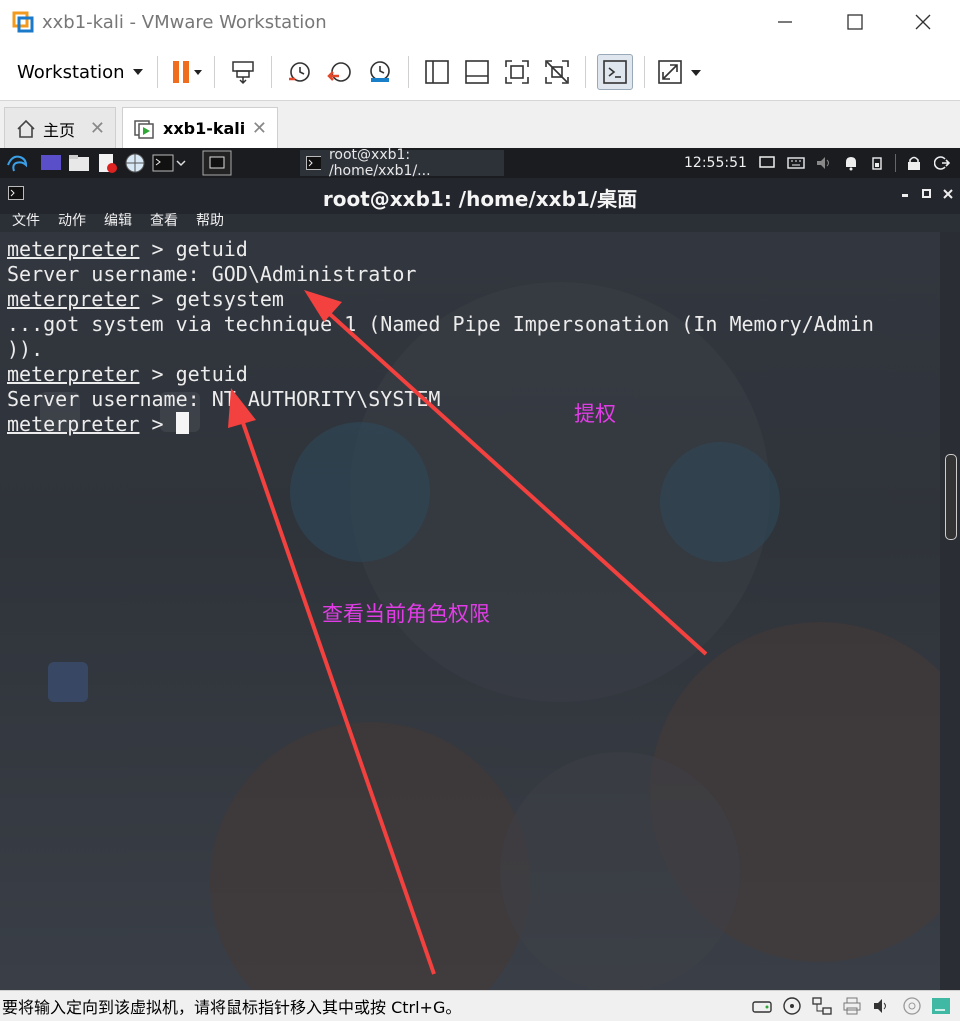 Image resolution: width=960 pixels, height=1021 pixels. I want to click on workstation-menu-label: Workstation, so click(71, 72).